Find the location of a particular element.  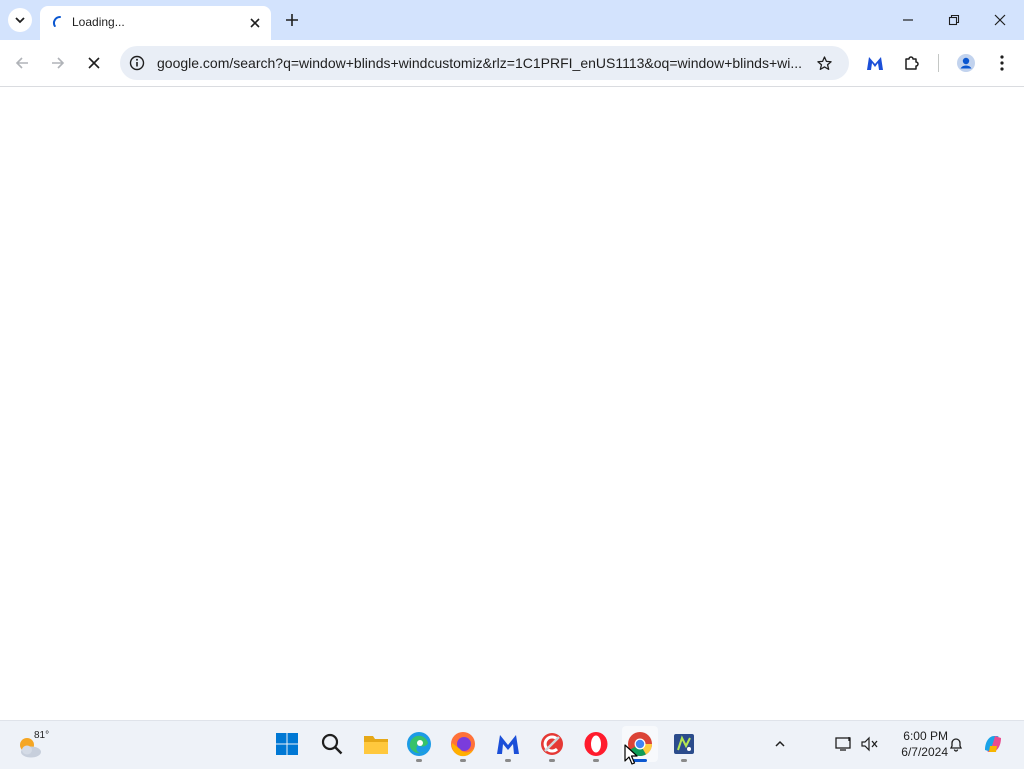

search-icon is located at coordinates (332, 744).